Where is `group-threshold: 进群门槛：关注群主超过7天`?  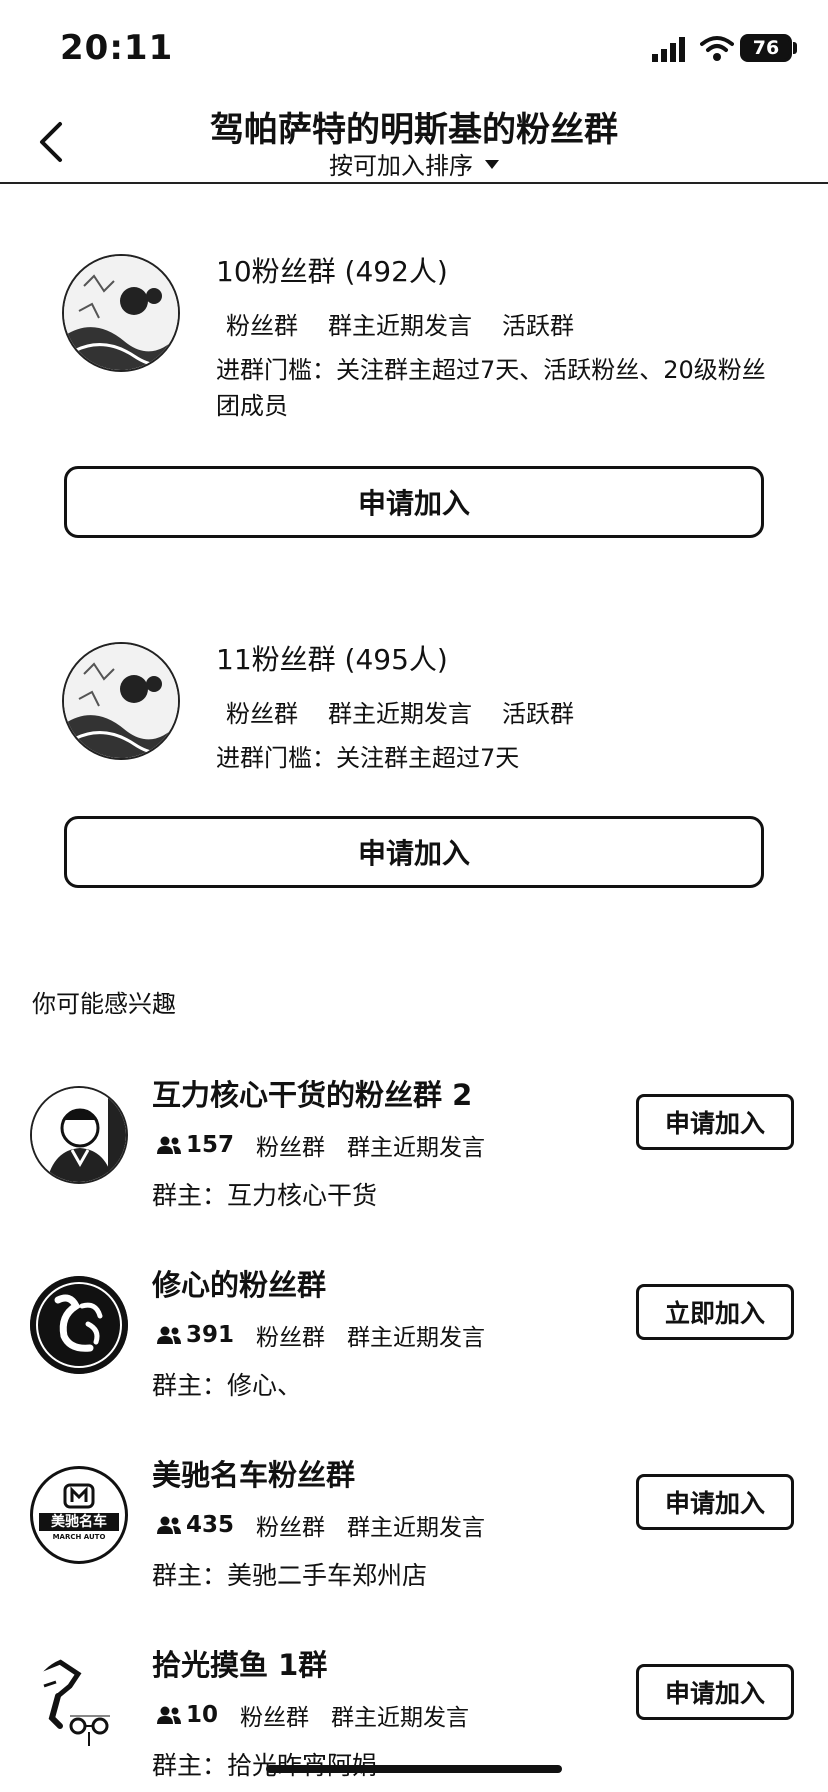 group-threshold: 进群门槛：关注群主超过7天 is located at coordinates (368, 758).